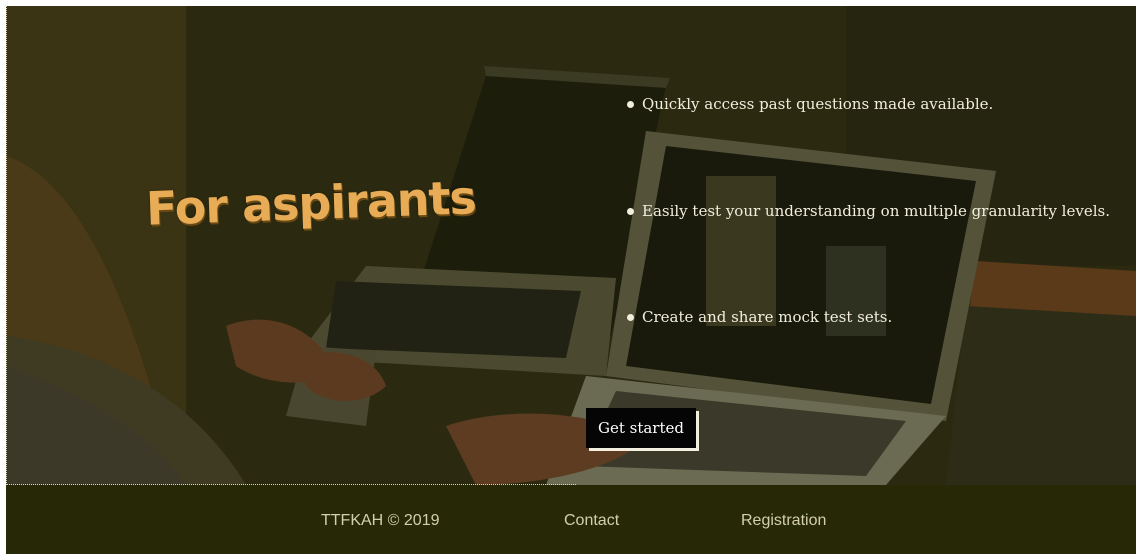 The image size is (1136, 554). I want to click on registration-link: Registration, so click(783, 521).